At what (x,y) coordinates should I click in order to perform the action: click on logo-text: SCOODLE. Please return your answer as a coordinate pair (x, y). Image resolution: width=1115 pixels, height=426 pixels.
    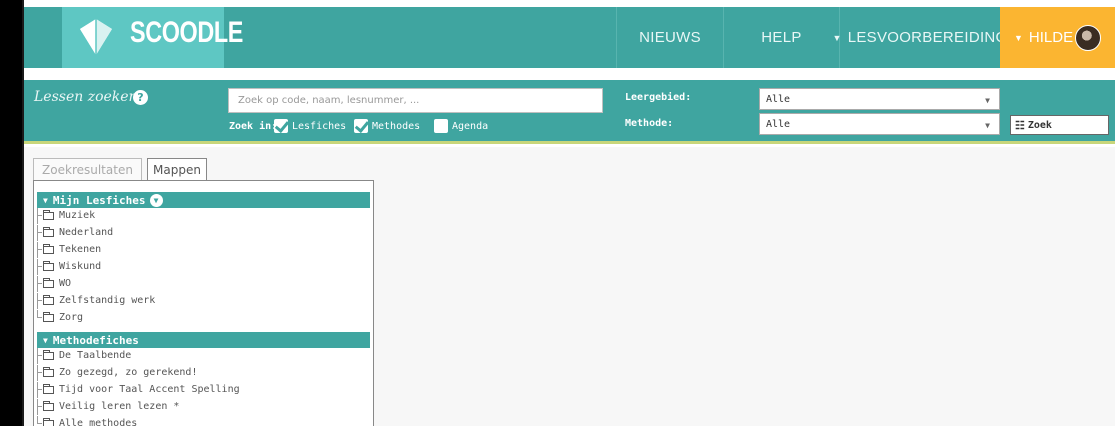
    Looking at the image, I should click on (186, 32).